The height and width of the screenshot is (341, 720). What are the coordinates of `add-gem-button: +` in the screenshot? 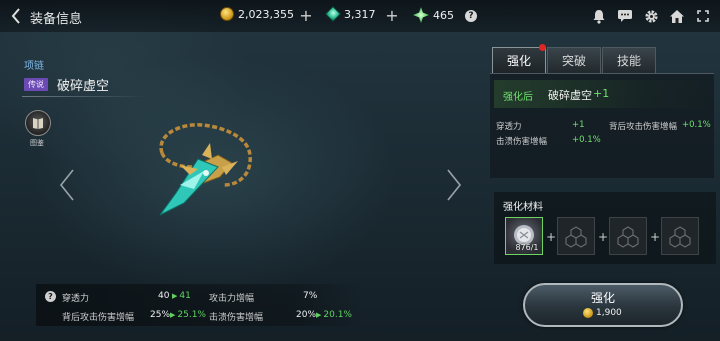 It's located at (392, 15).